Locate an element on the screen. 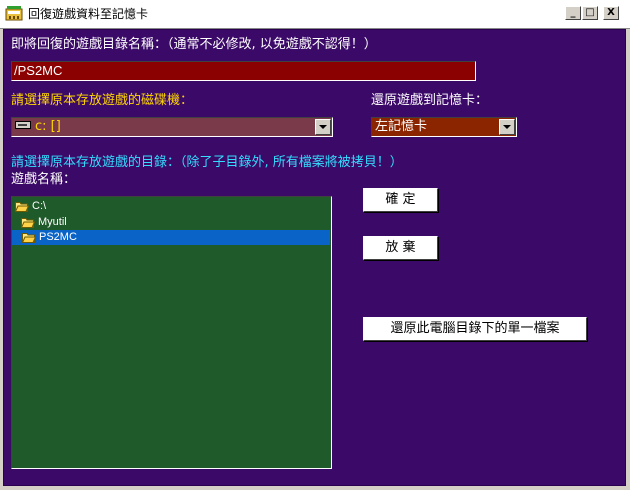 This screenshot has width=630, height=490. drive-select: c: [] is located at coordinates (172, 127).